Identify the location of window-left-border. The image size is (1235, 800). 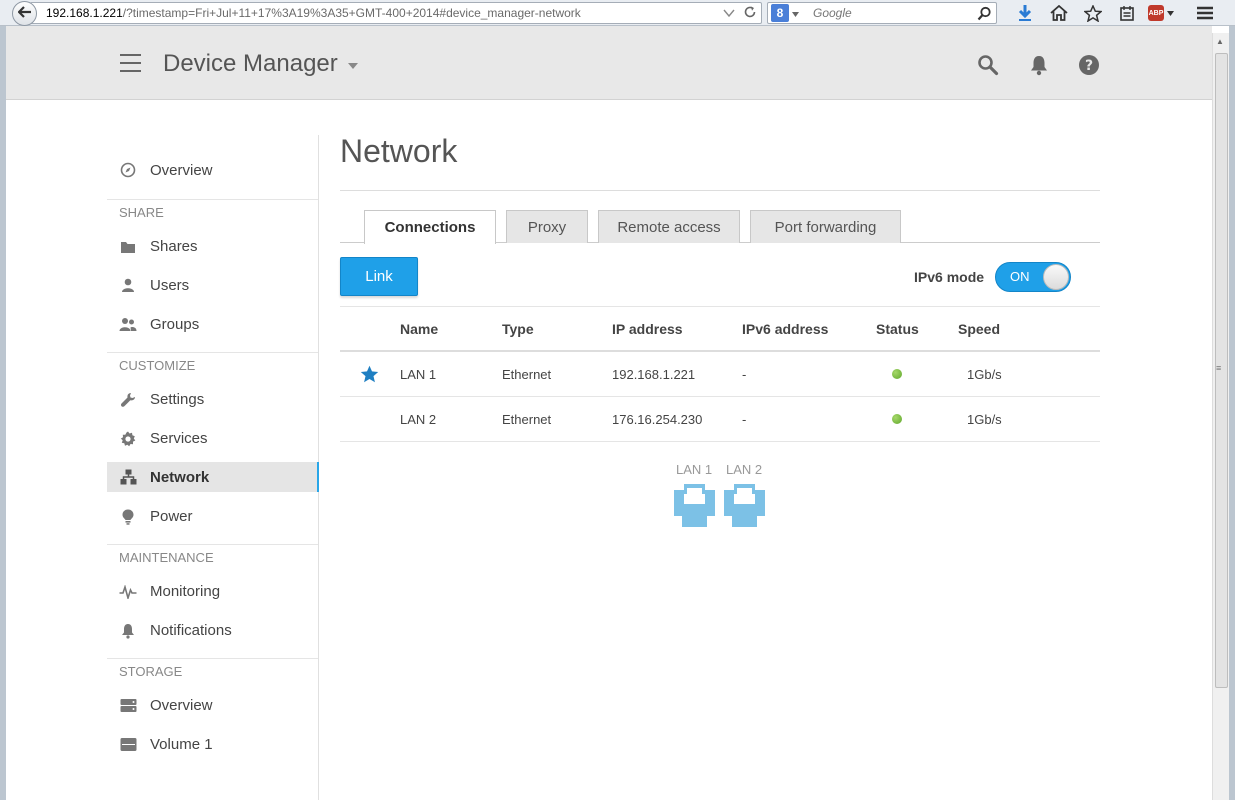
(3, 413).